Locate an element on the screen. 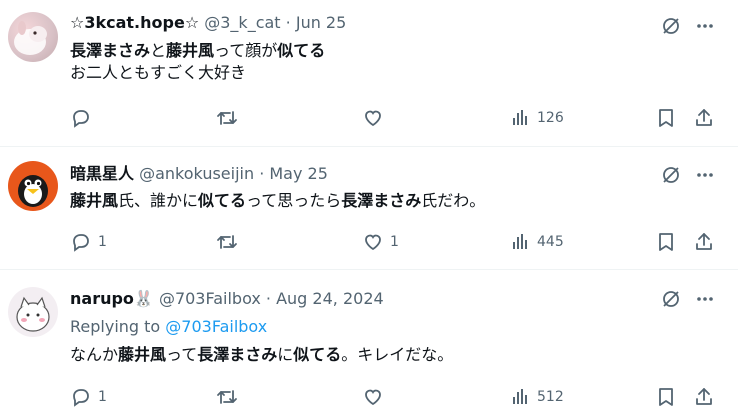 Image resolution: width=738 pixels, height=409 pixels. text-line: お二人ともすごく大好き is located at coordinates (197, 73).